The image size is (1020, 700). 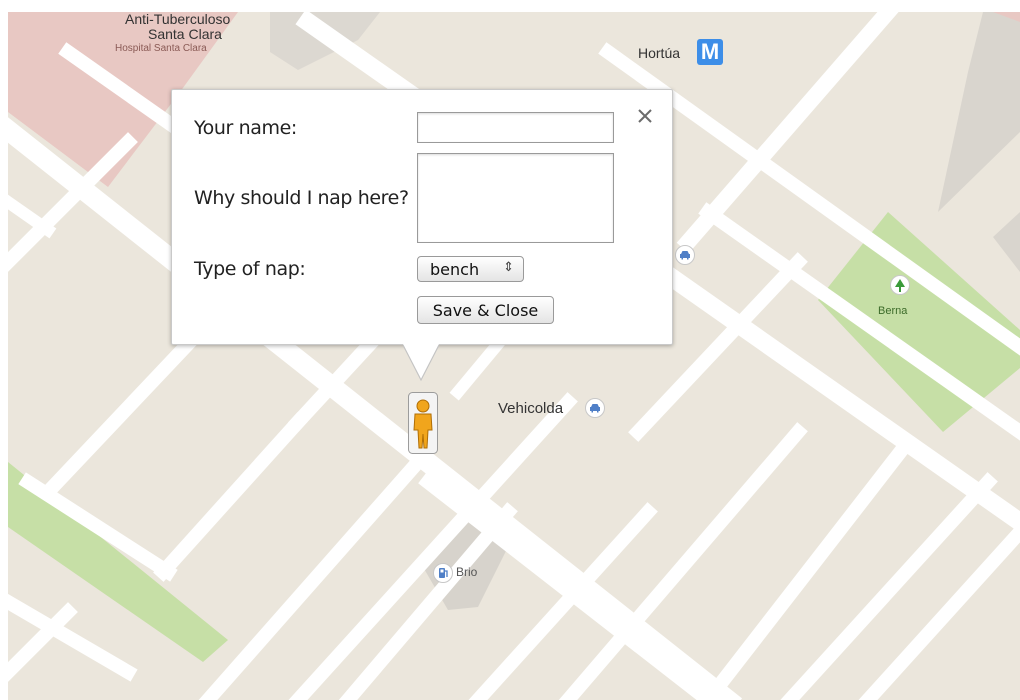 I want to click on poi-label-vehicolda: Vehicolda, so click(x=531, y=408).